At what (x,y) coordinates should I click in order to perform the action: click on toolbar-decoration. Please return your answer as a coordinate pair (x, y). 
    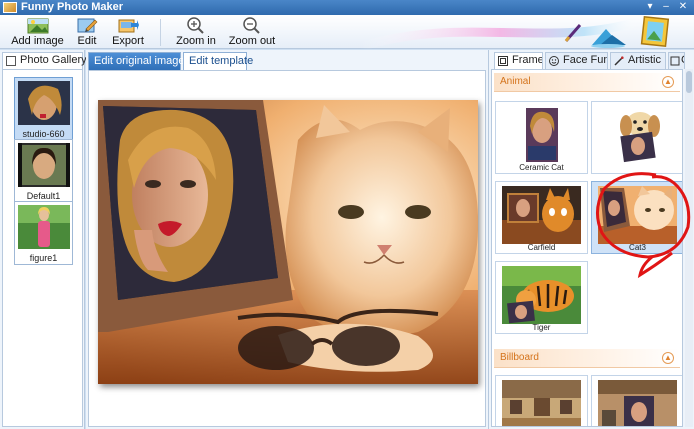
    Looking at the image, I should click on (514, 32).